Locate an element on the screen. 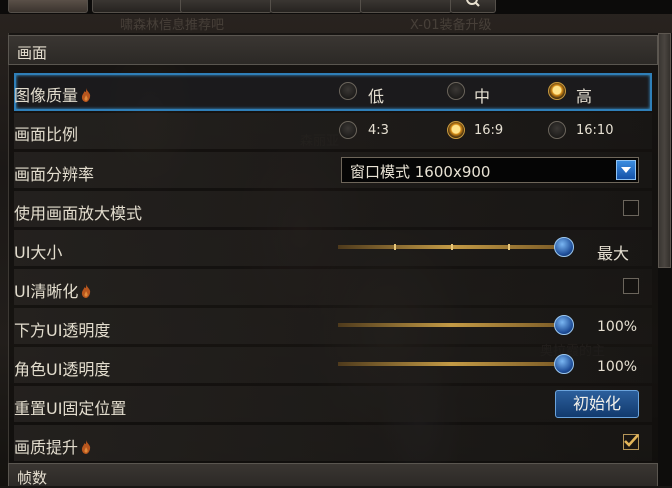 The image size is (672, 488). row-quality-boost is located at coordinates (333, 443).